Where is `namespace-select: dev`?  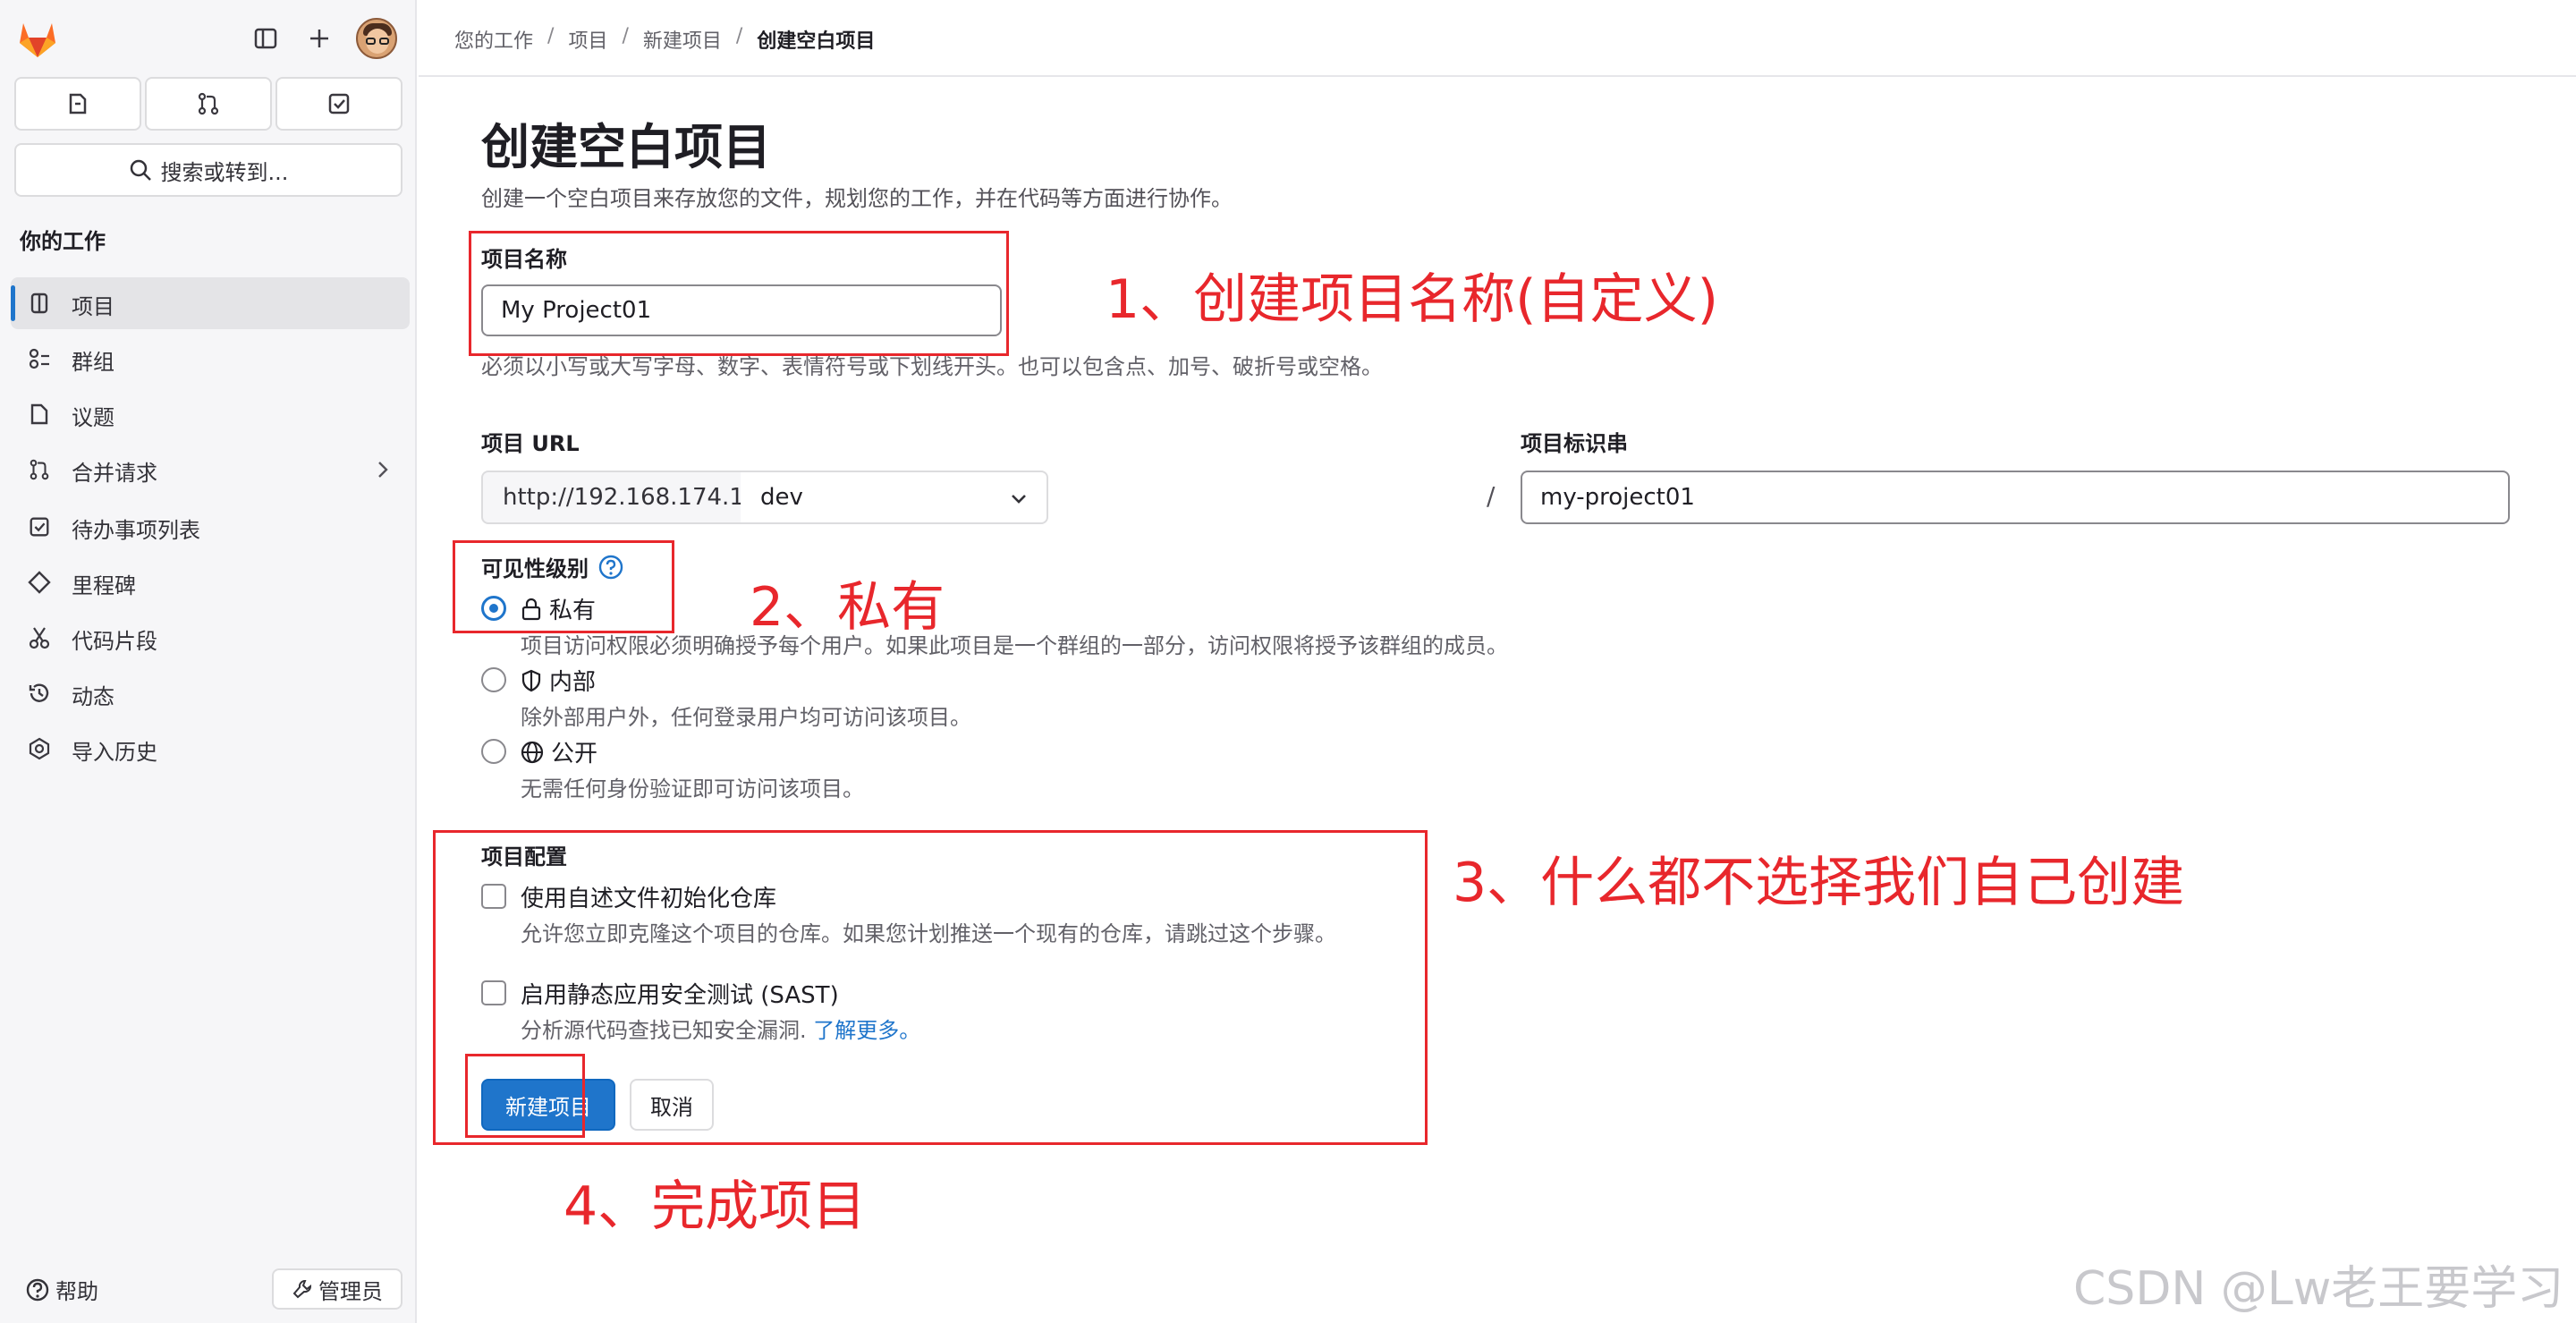
namespace-select: dev is located at coordinates (894, 498).